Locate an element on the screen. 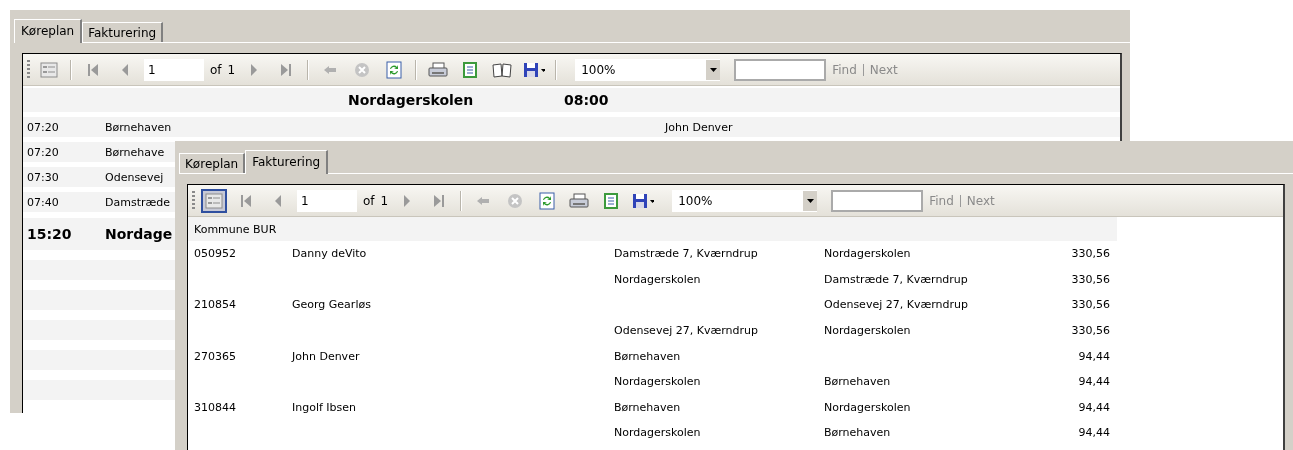  time-cell-text: 15:20 is located at coordinates (50, 234).